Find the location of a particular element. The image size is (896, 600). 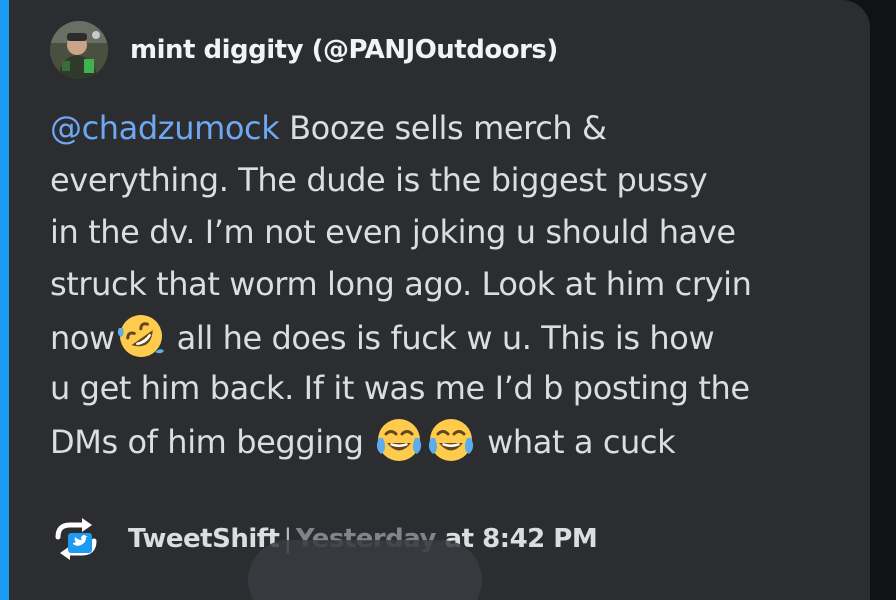

tweetshift-icon is located at coordinates (76, 539).